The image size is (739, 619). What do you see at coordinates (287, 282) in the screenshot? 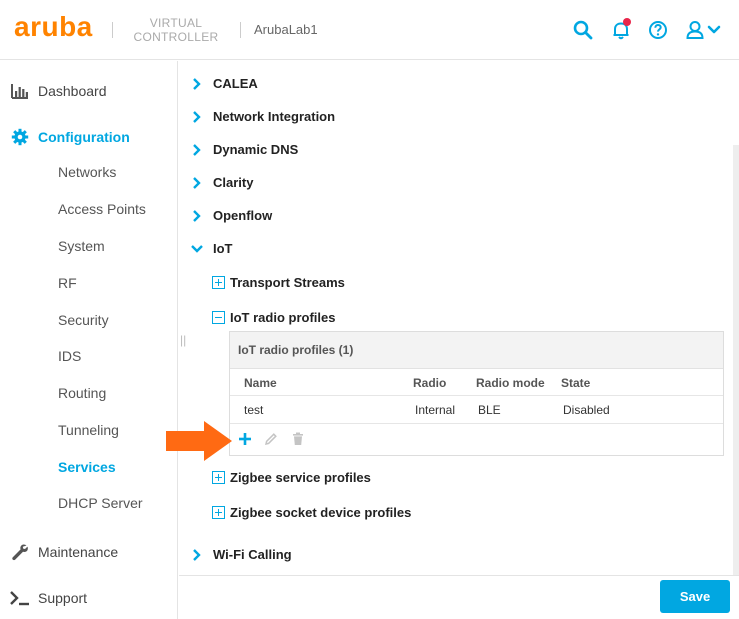
I see `subsection-label: Transport Streams` at bounding box center [287, 282].